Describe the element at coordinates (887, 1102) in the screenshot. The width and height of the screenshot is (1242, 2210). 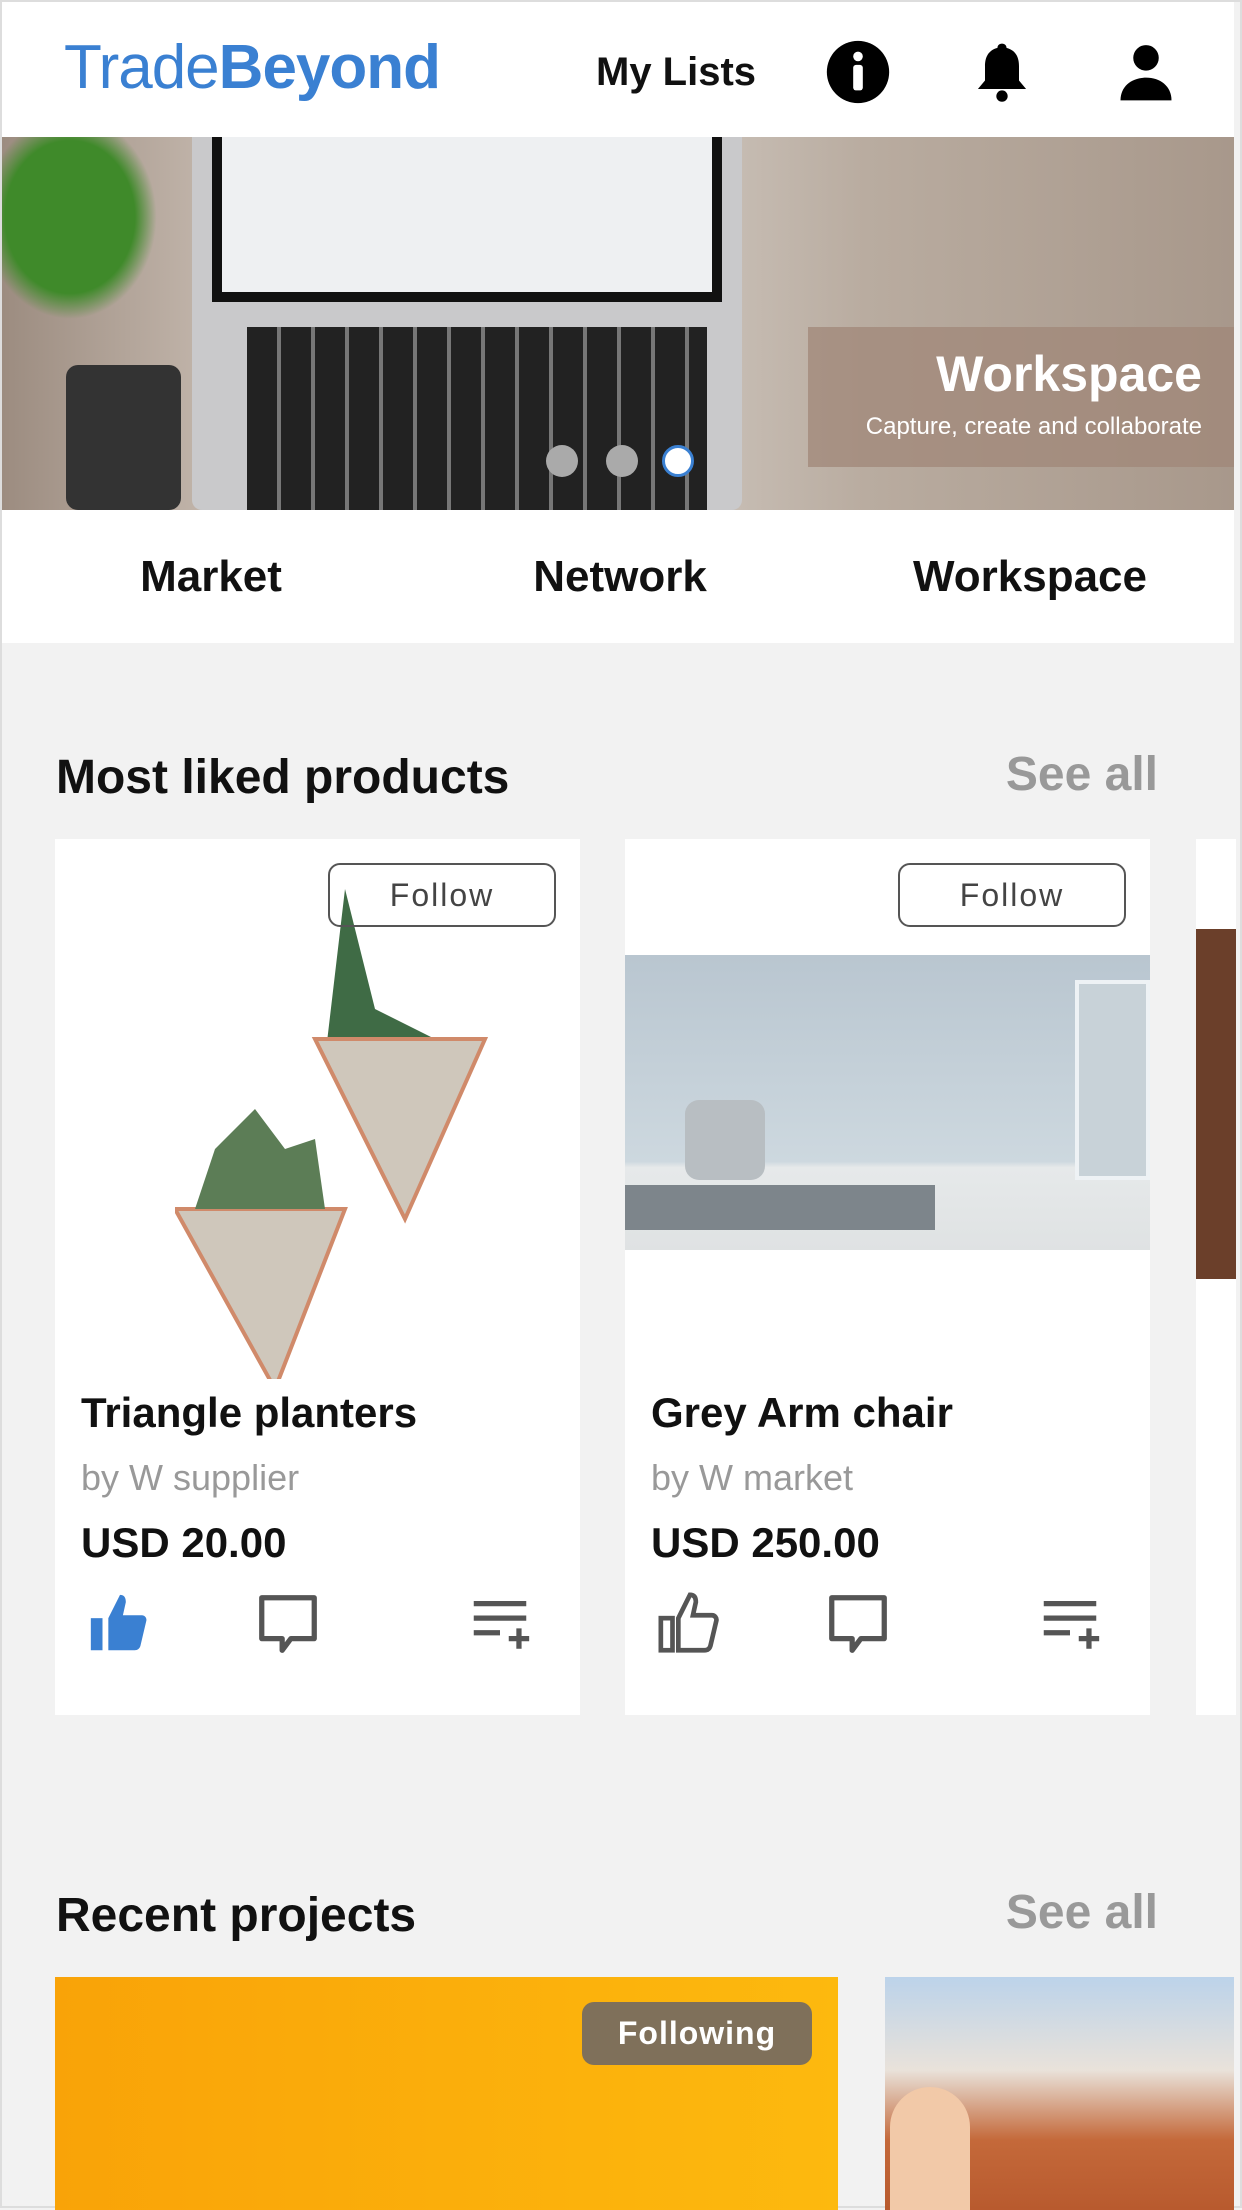
I see `product-image-grey-arm-chair` at that location.